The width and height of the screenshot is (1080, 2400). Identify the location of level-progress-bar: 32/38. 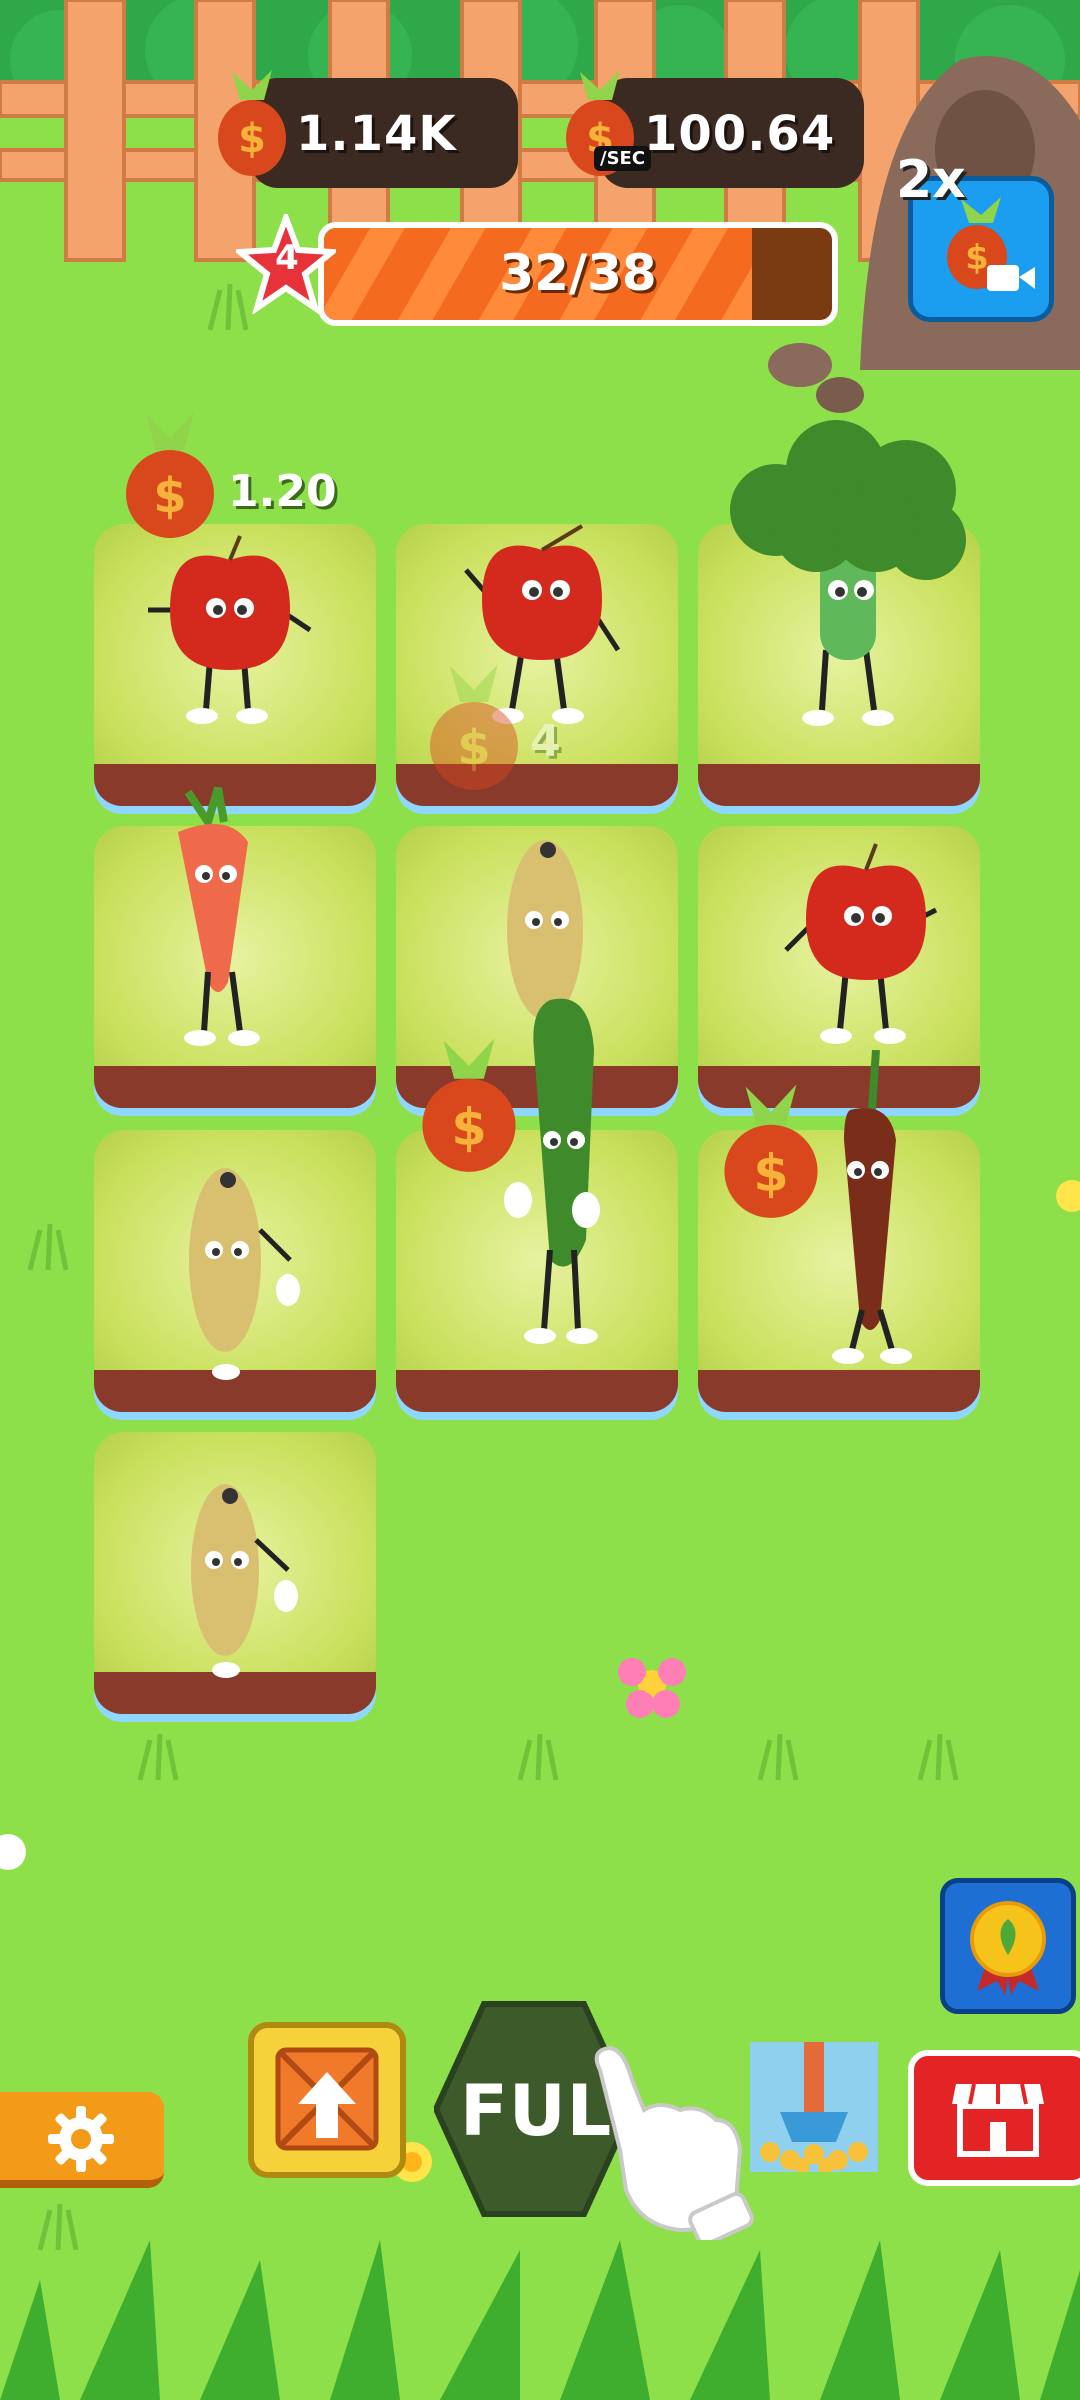
(578, 274).